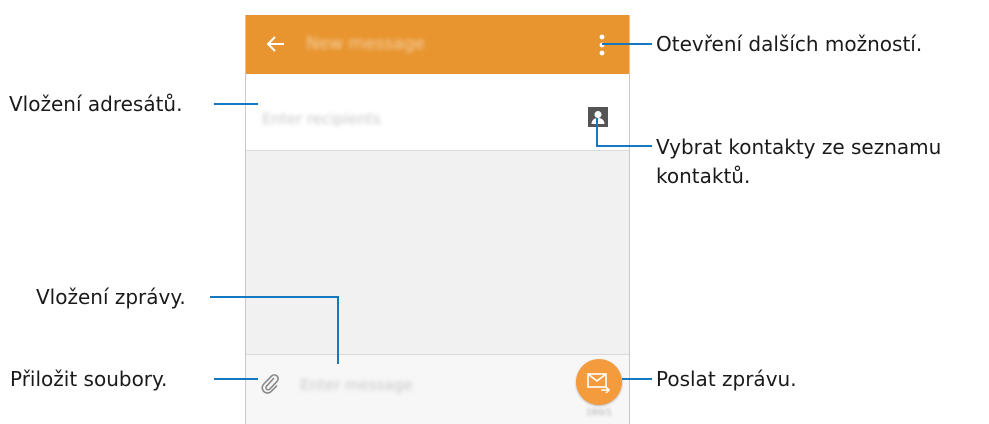  What do you see at coordinates (356, 385) in the screenshot?
I see `message-input: Enter message` at bounding box center [356, 385].